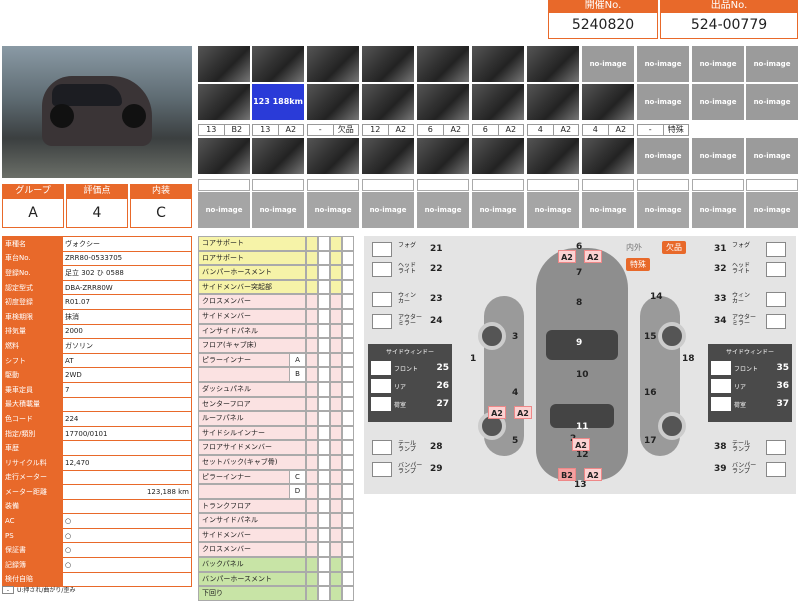  Describe the element at coordinates (721, 368) in the screenshot. I see `right-window-box` at that location.